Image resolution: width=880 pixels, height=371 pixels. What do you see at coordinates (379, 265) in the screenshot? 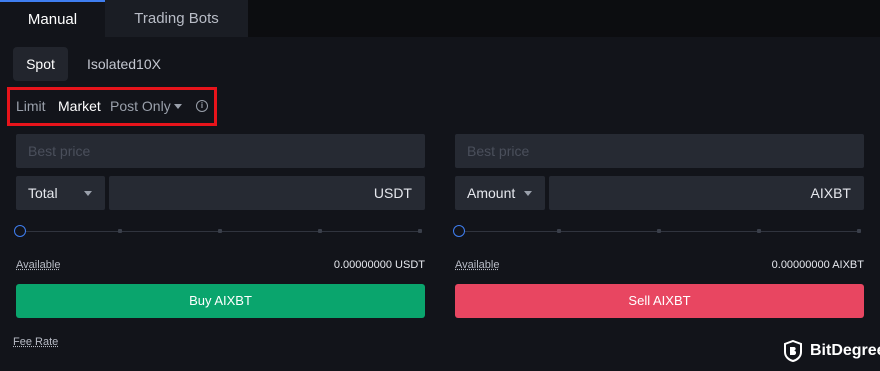
I see `buy-available-value: 0.00000000 USDT` at bounding box center [379, 265].